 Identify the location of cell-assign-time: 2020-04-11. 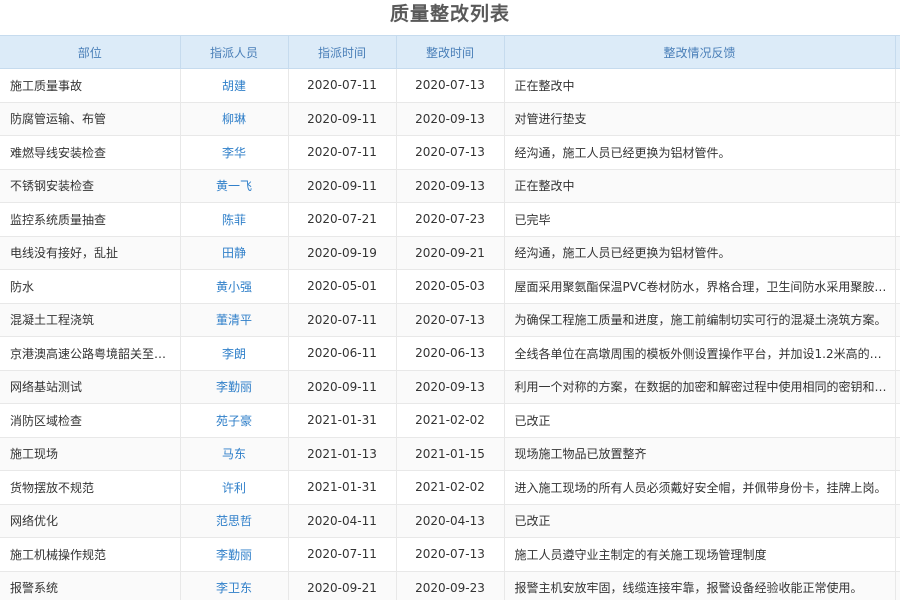
(342, 521).